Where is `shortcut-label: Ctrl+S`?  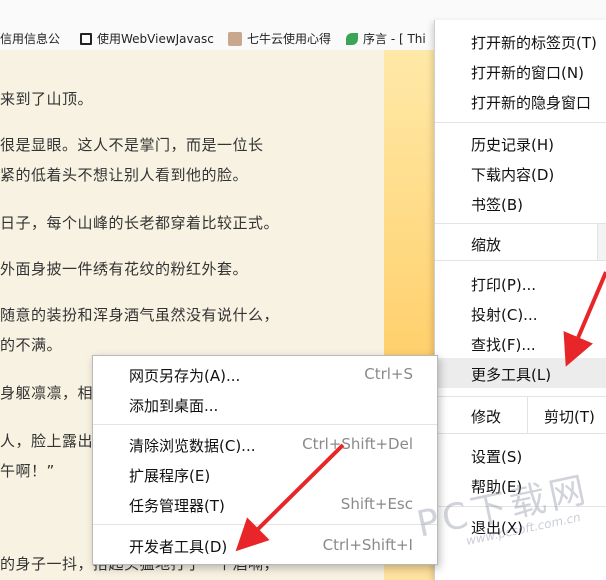 shortcut-label: Ctrl+S is located at coordinates (388, 374).